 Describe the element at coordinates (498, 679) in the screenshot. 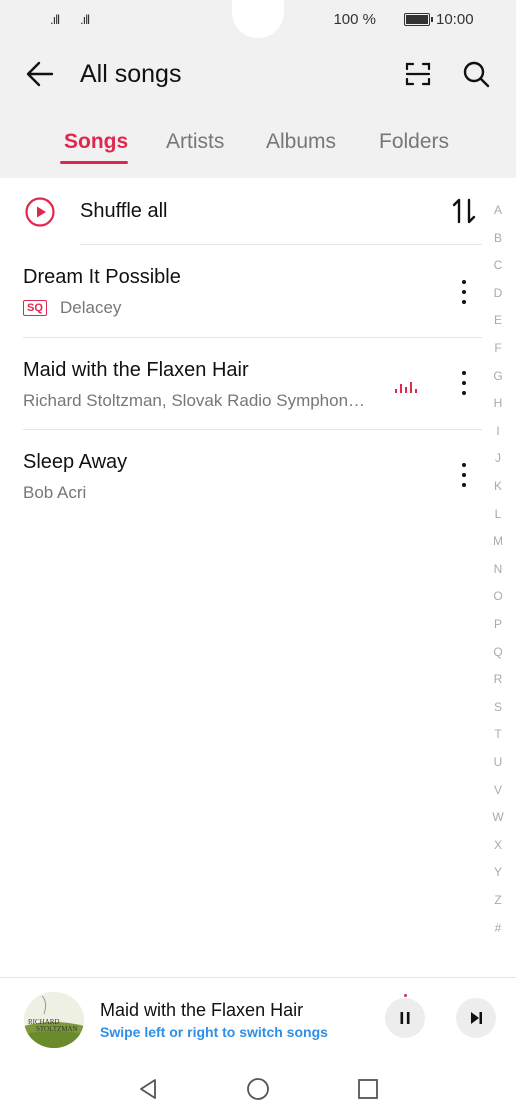

I see `alphabet-index-letter: R` at that location.